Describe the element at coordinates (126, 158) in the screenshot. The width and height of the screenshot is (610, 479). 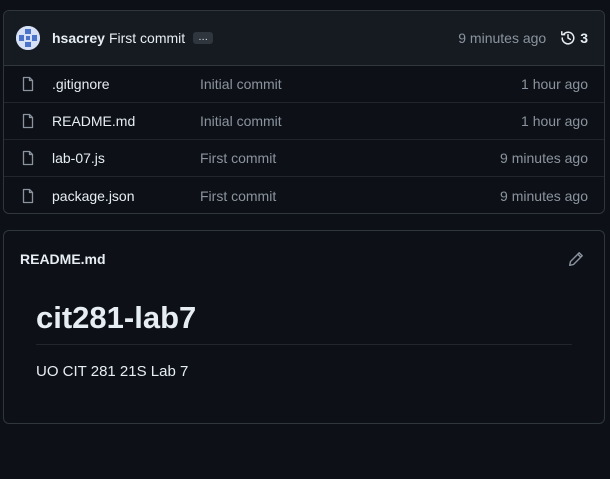
I see `file-name: lab-07.js` at that location.